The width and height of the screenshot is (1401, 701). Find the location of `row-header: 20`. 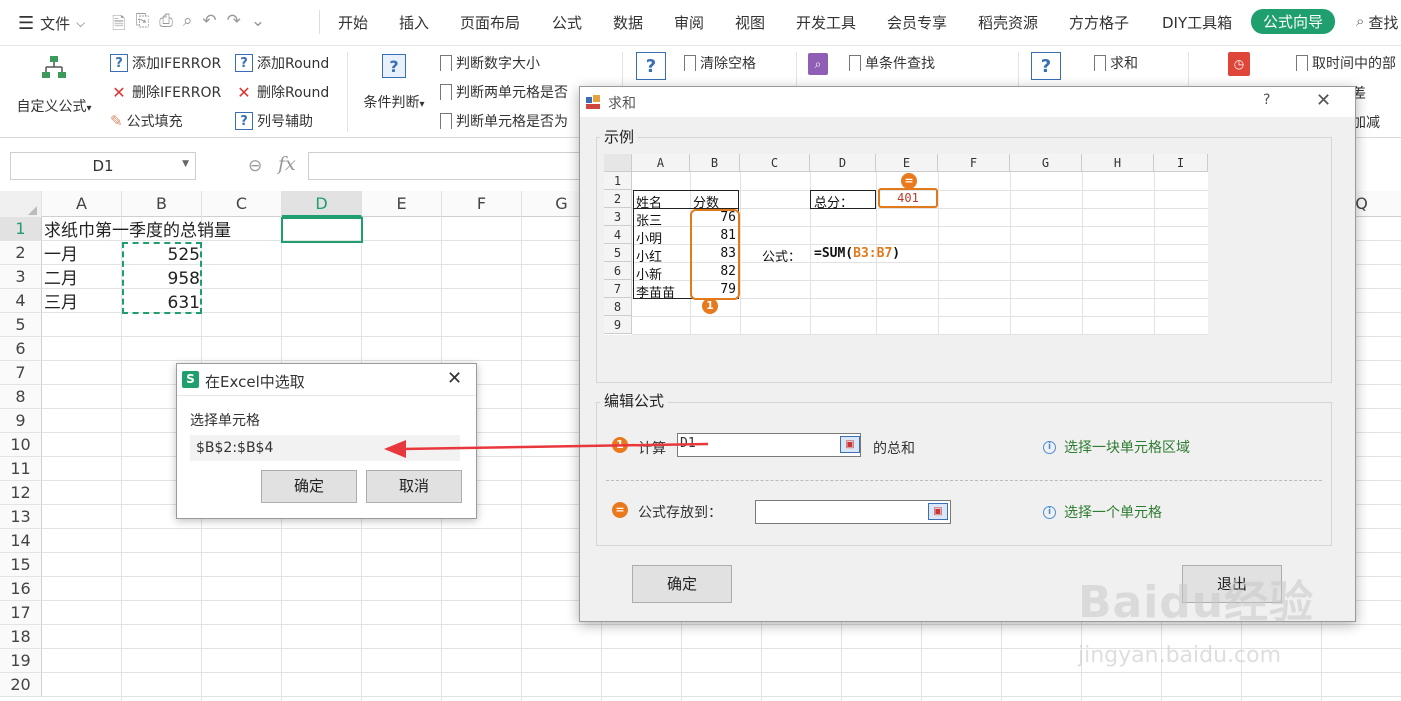

row-header: 20 is located at coordinates (21, 685).